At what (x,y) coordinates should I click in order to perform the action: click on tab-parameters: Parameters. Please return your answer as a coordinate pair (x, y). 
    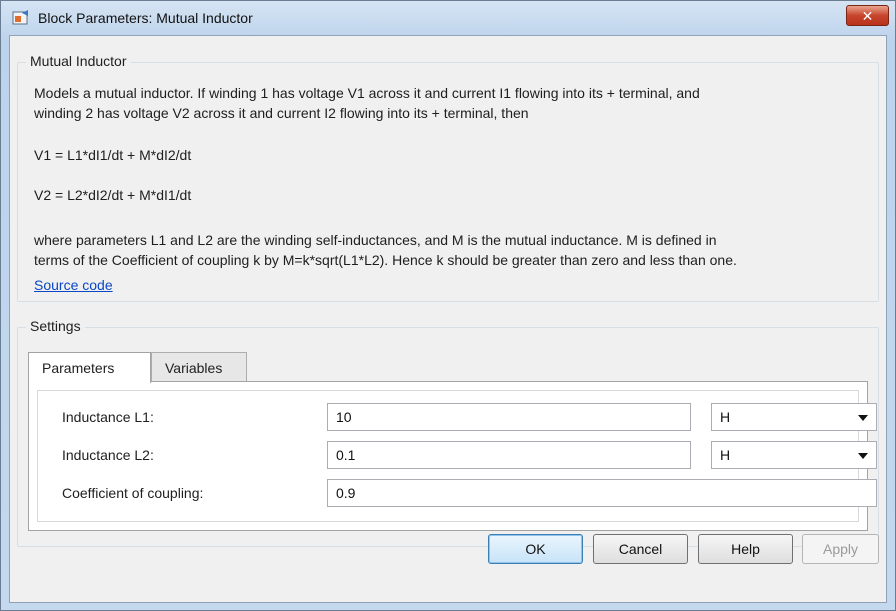
    Looking at the image, I should click on (89, 367).